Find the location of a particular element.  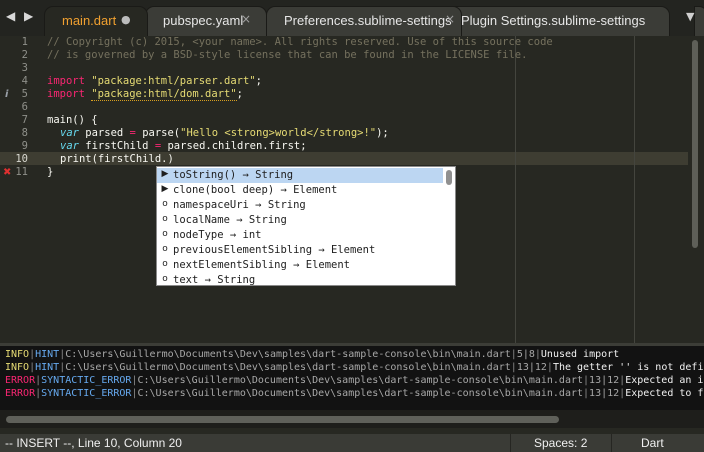

code-line-5: import "package:html/dom.dart"; is located at coordinates (145, 94).